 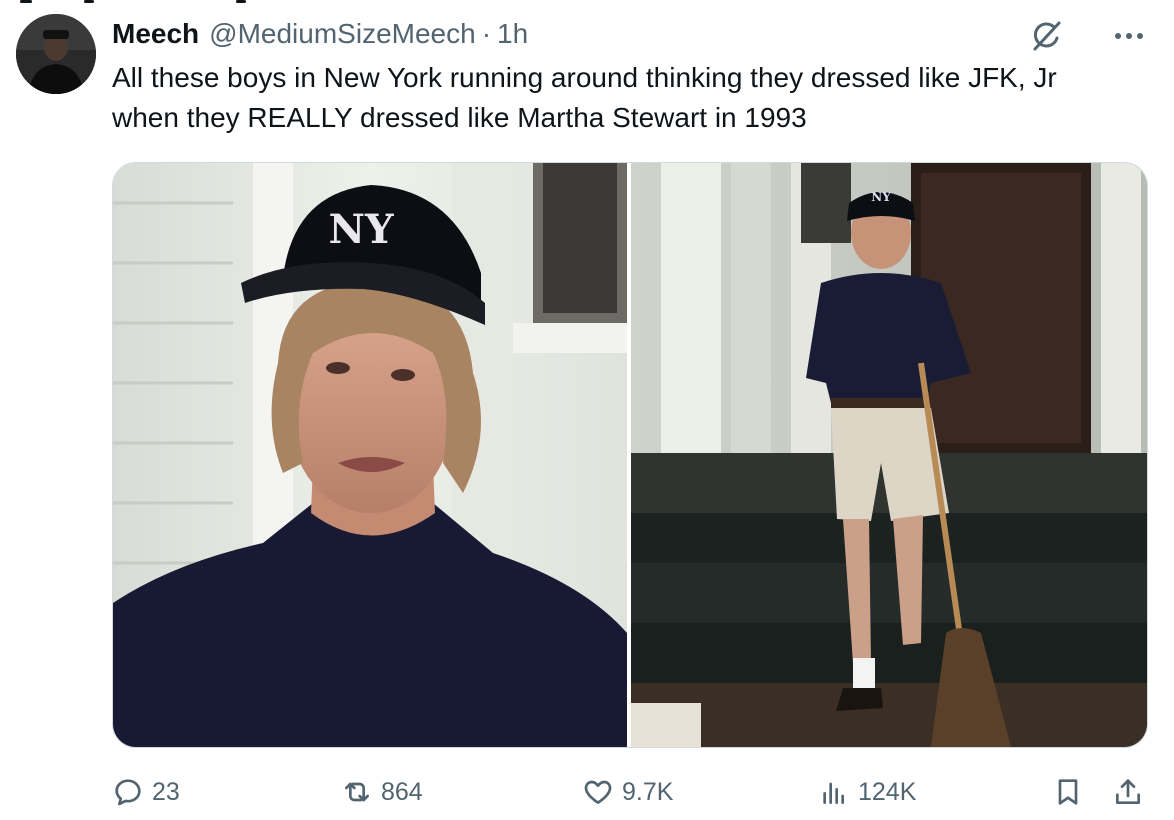 I want to click on bookmark-button, so click(x=1068, y=792).